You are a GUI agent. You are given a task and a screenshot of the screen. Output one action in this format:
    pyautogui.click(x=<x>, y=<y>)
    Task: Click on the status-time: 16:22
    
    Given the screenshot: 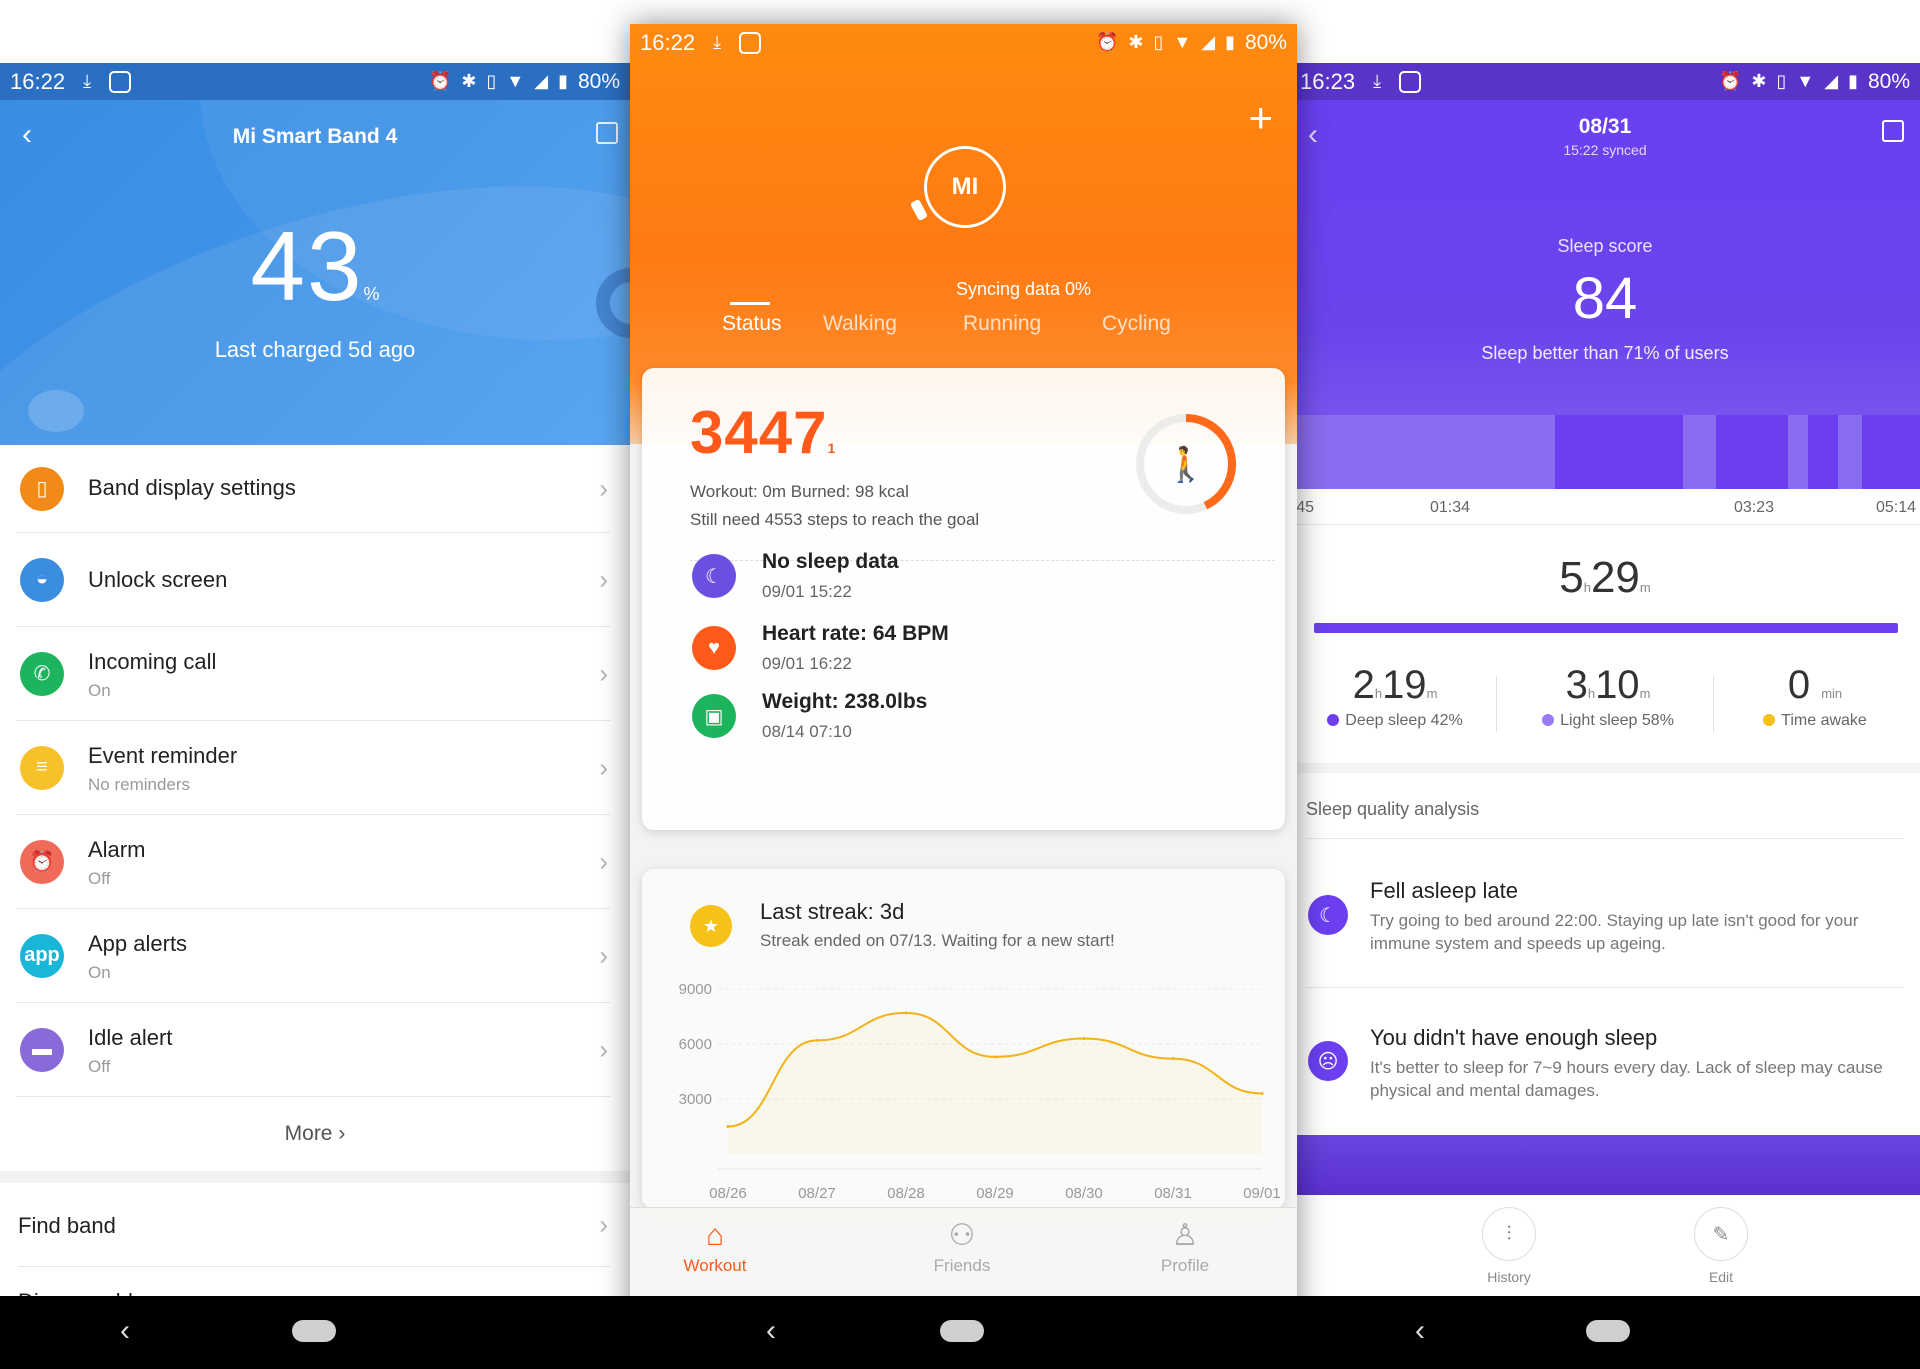 What is the action you would take?
    pyautogui.click(x=38, y=81)
    